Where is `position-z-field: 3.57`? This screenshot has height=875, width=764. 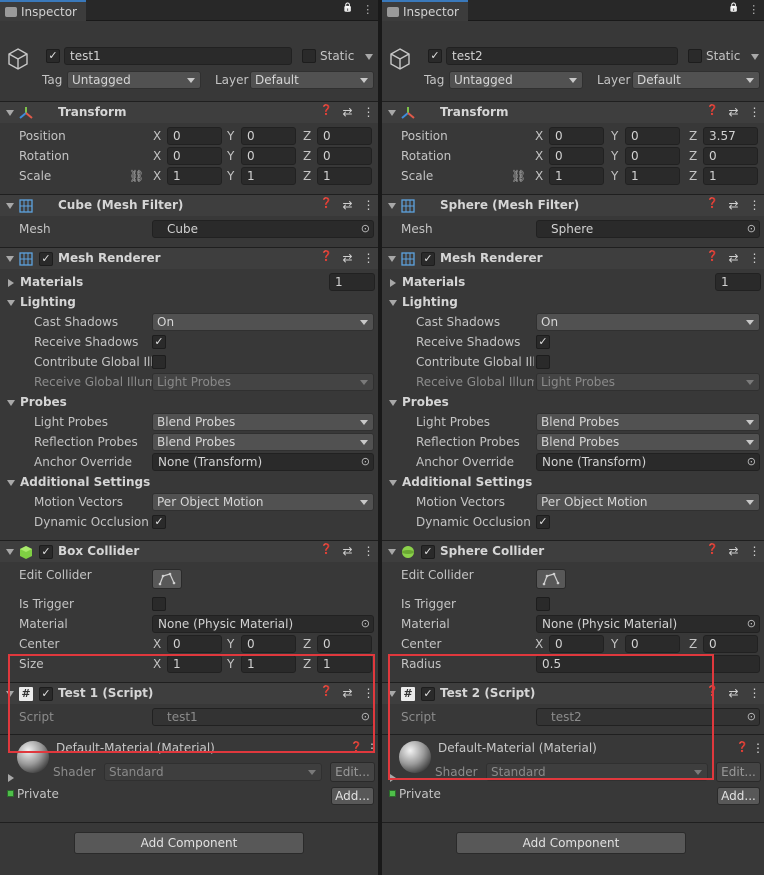
position-z-field: 3.57 is located at coordinates (730, 136).